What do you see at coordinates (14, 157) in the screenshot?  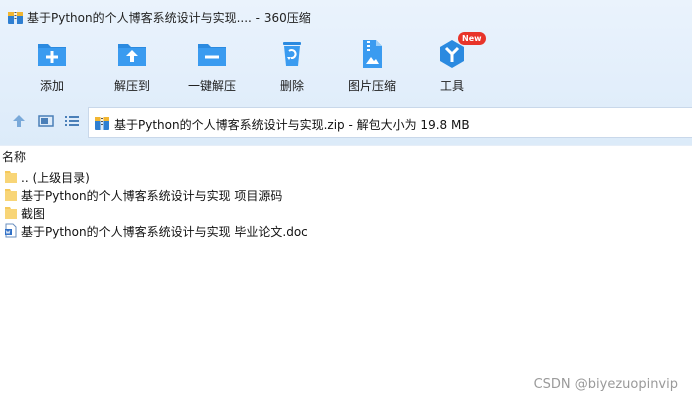 I see `column-header-label: 名称` at bounding box center [14, 157].